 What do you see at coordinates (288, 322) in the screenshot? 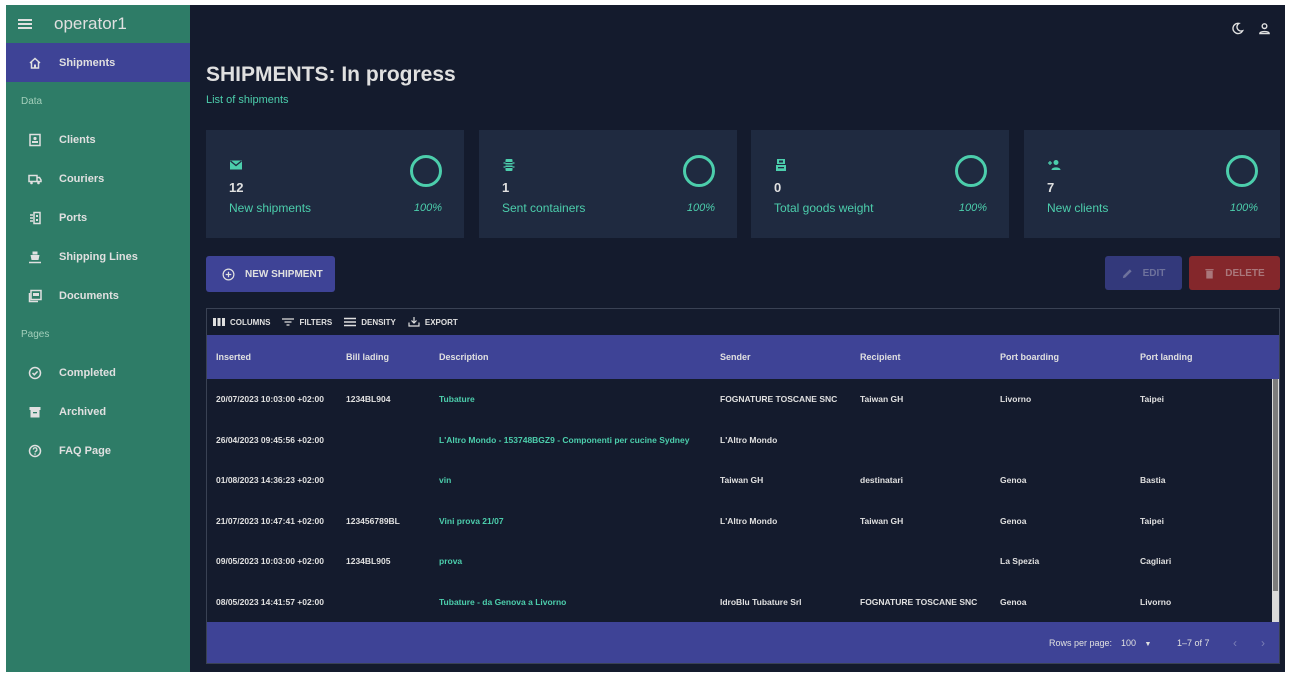
I see `filter-icon` at bounding box center [288, 322].